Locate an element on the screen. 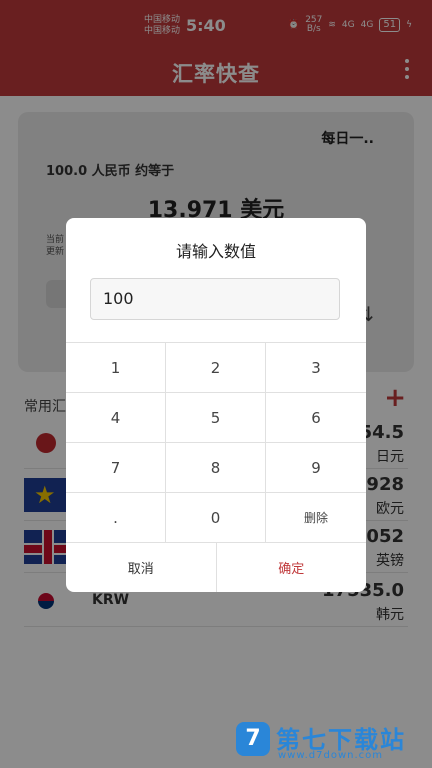 The image size is (432, 768). amount-input: 100 is located at coordinates (215, 299).